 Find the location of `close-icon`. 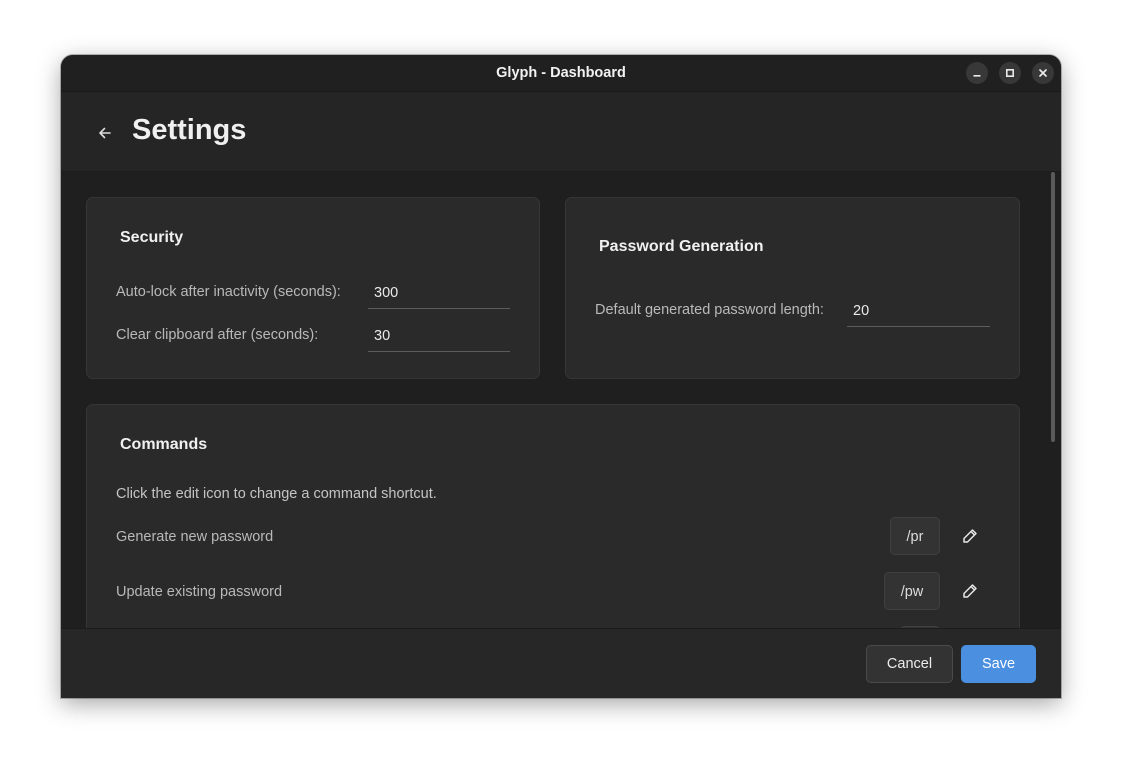

close-icon is located at coordinates (1043, 73).